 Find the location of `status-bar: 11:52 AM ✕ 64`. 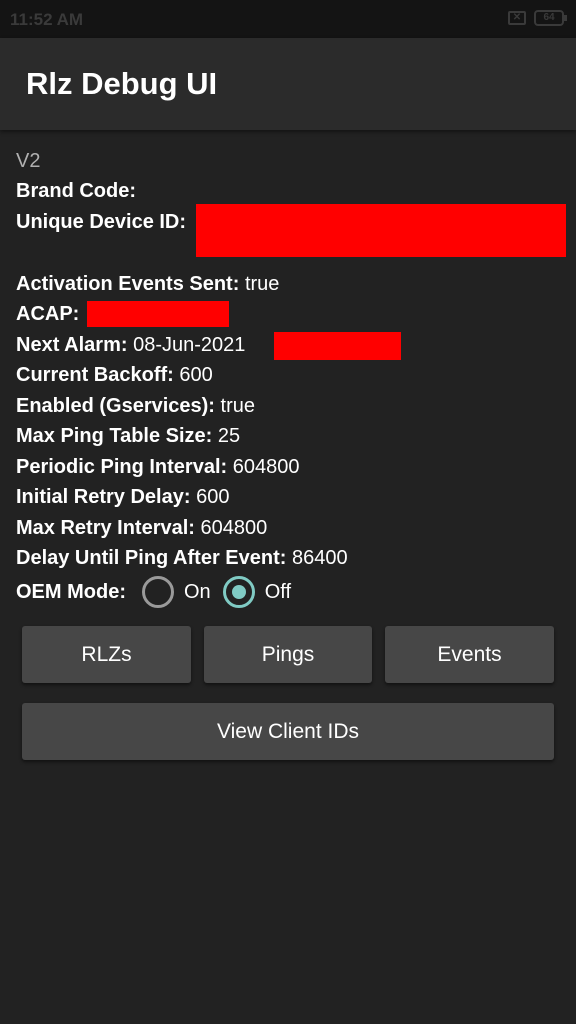

status-bar: 11:52 AM ✕ 64 is located at coordinates (288, 19).